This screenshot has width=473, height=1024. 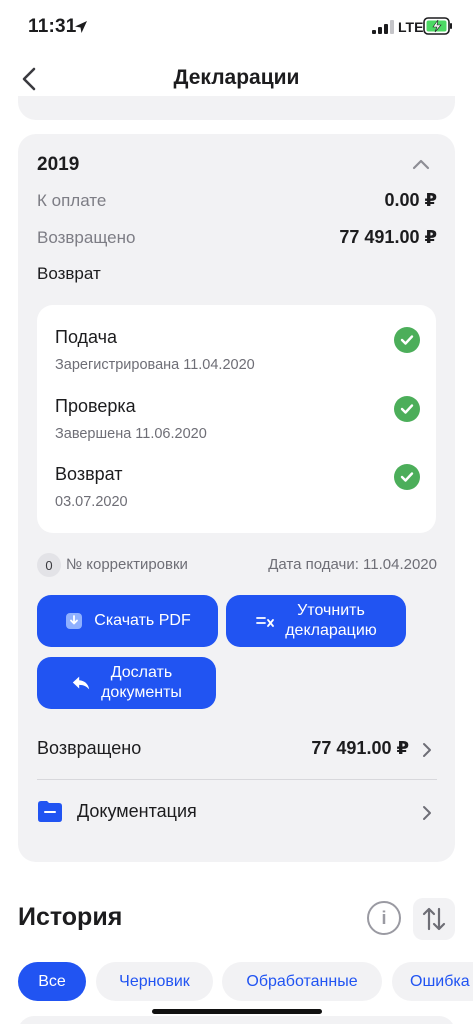 What do you see at coordinates (236, 77) in the screenshot?
I see `page-title: Декларации` at bounding box center [236, 77].